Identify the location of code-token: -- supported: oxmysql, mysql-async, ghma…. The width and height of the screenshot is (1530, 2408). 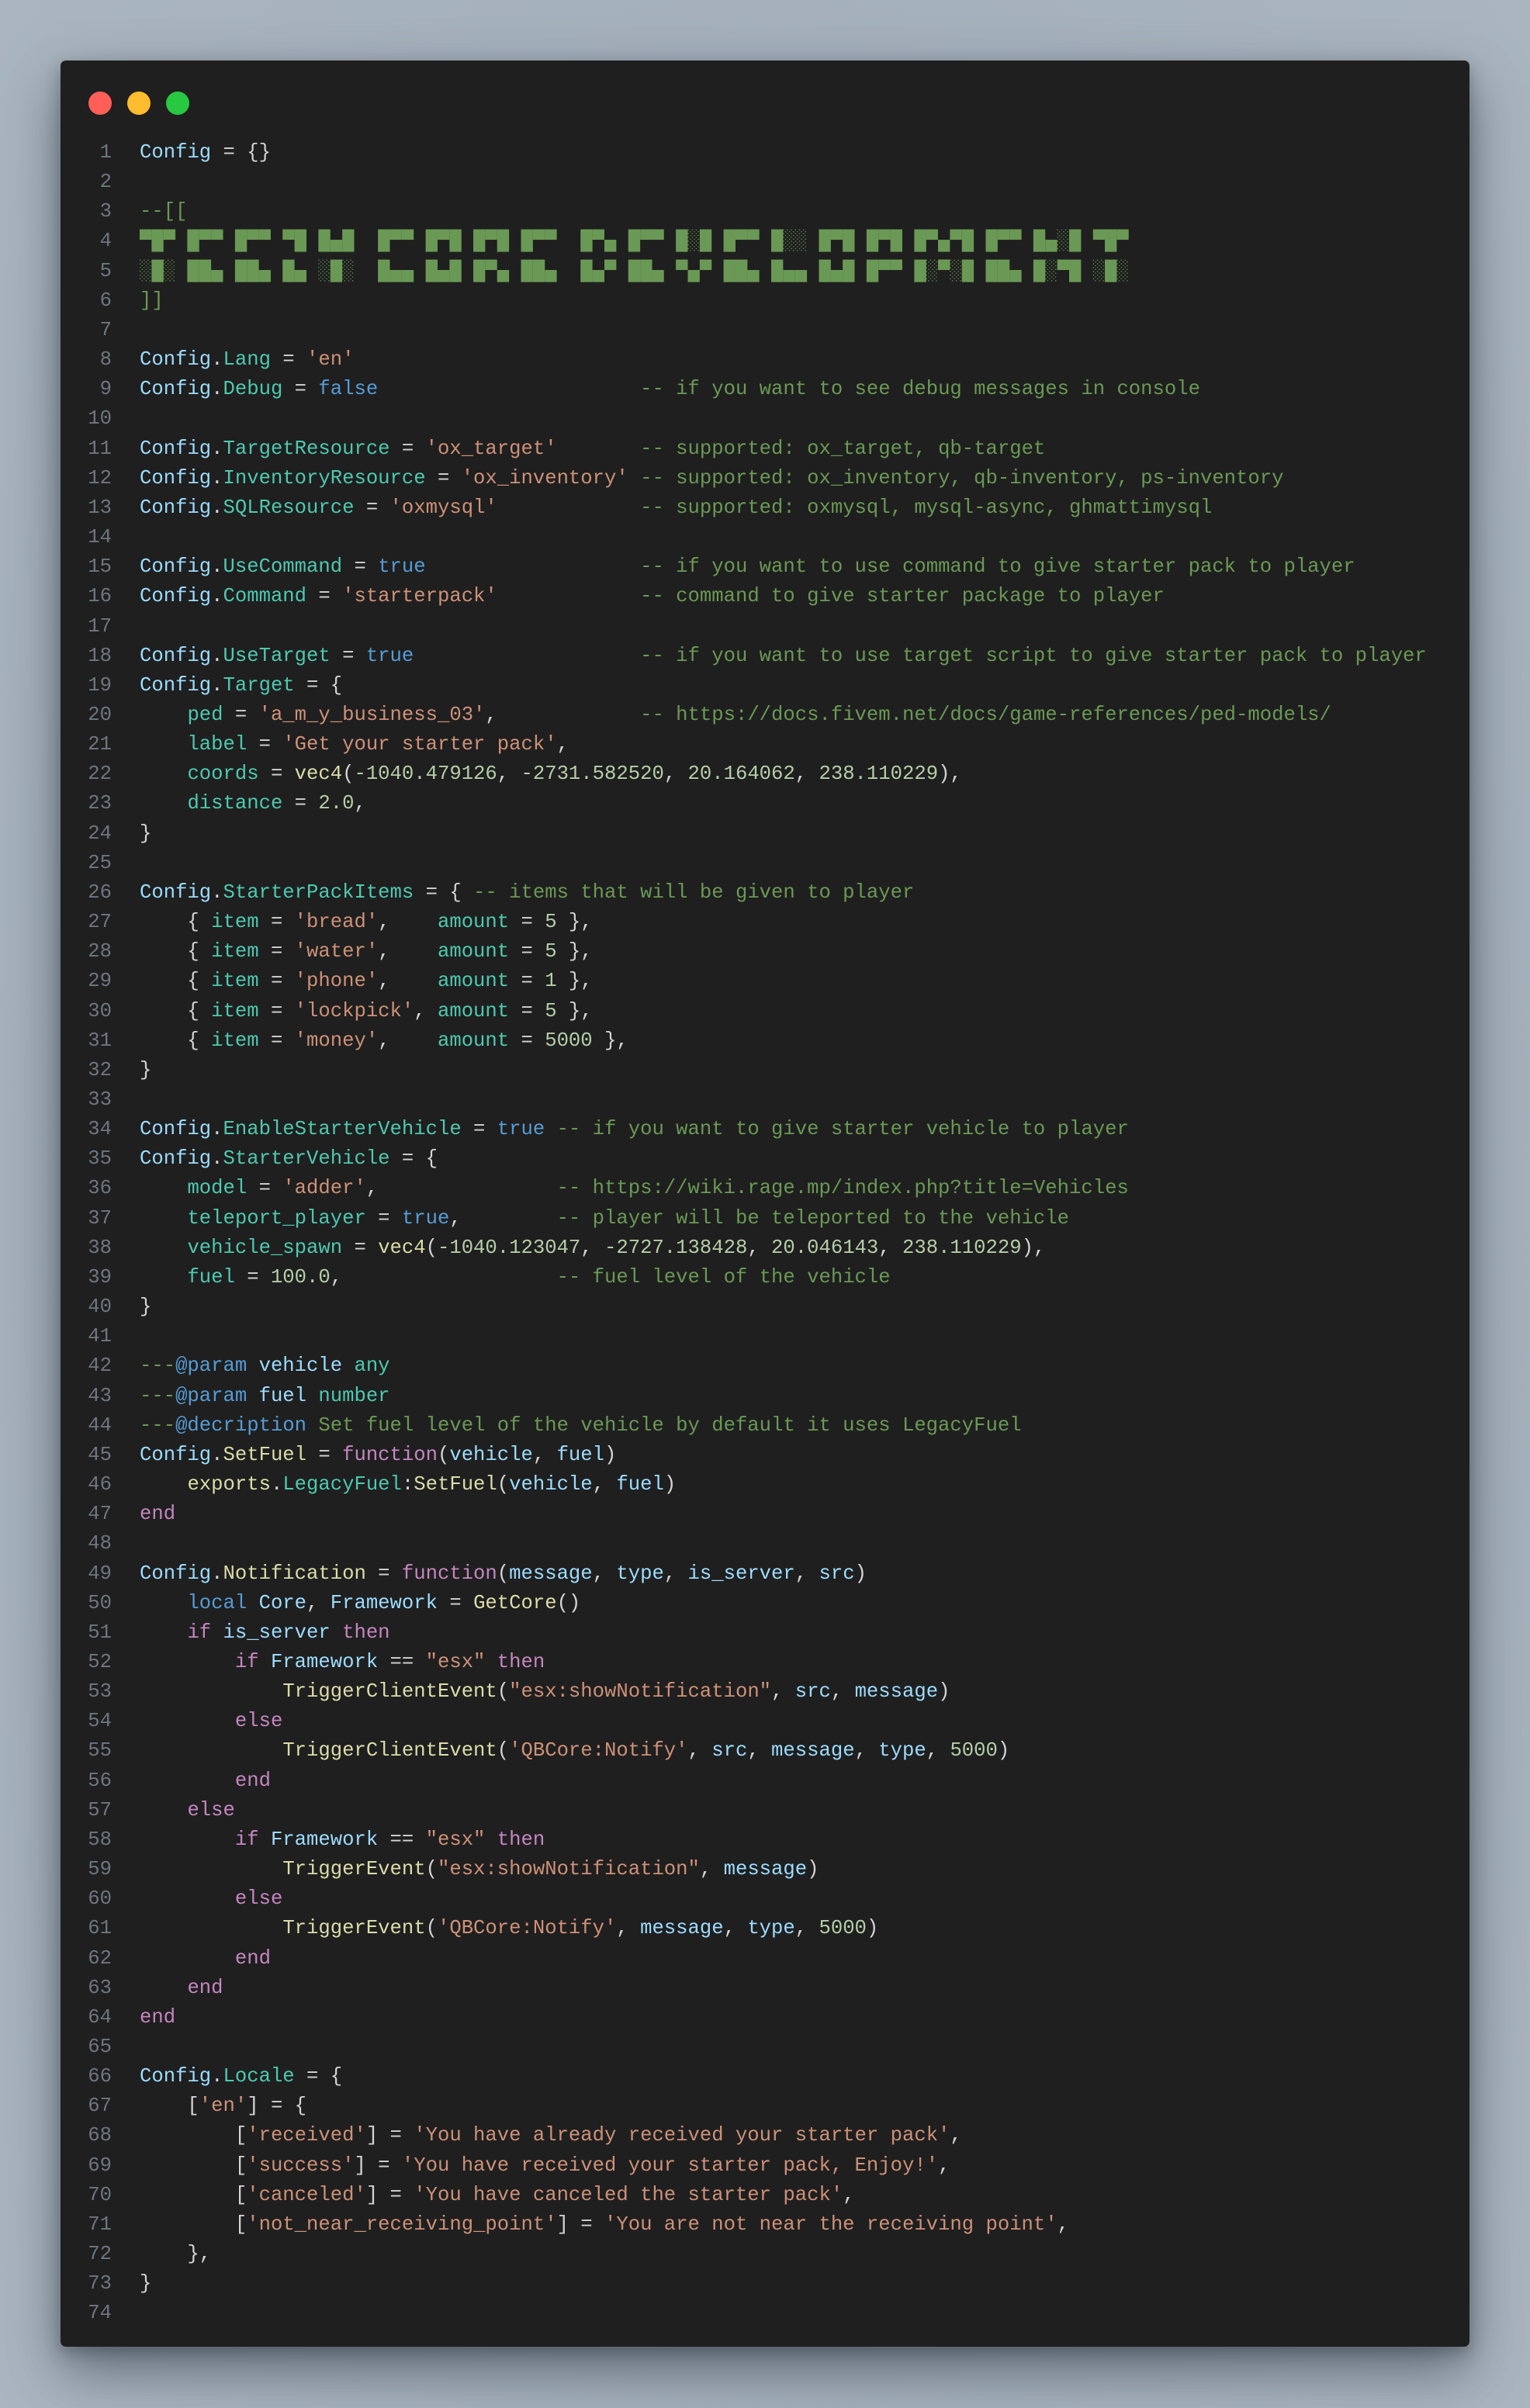
(926, 507).